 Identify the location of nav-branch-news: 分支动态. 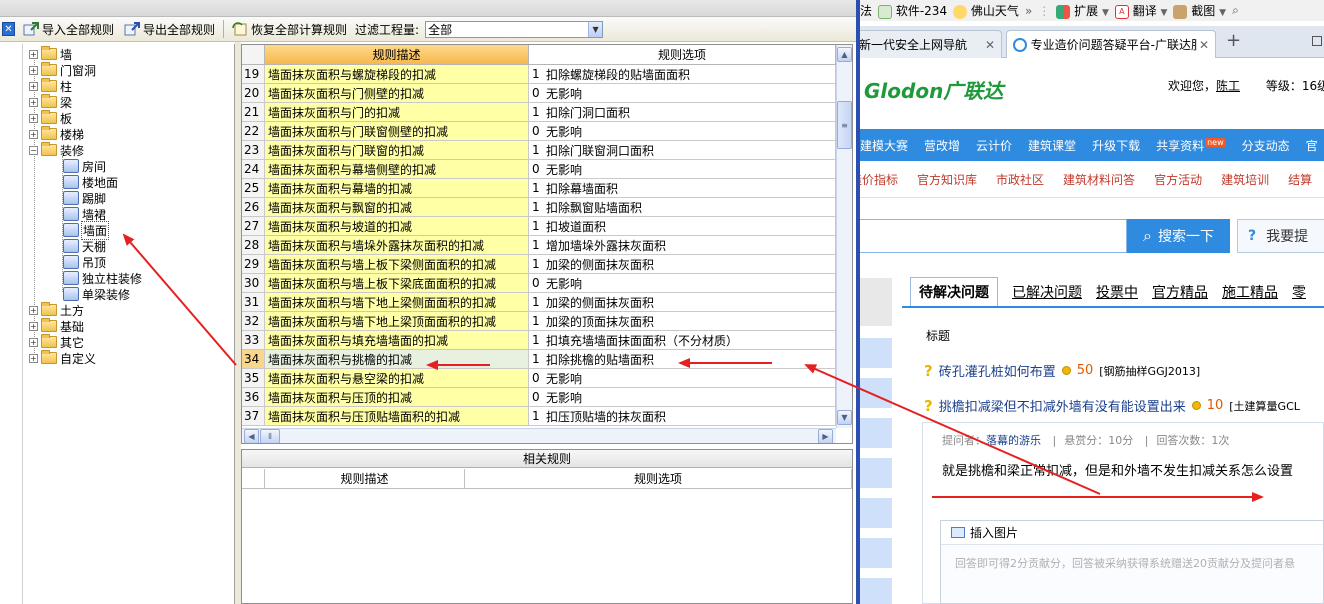
(1266, 145).